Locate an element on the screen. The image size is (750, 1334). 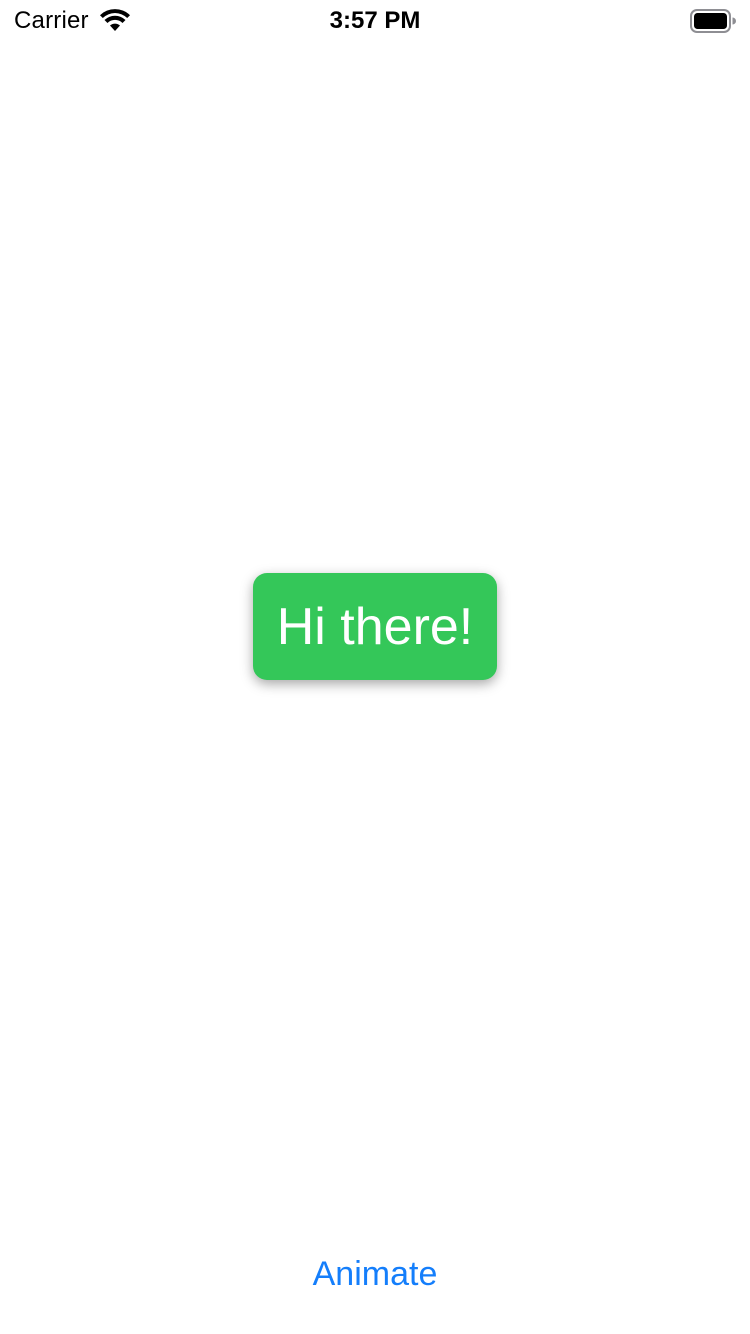
greeting-text: Hi there! is located at coordinates (375, 626).